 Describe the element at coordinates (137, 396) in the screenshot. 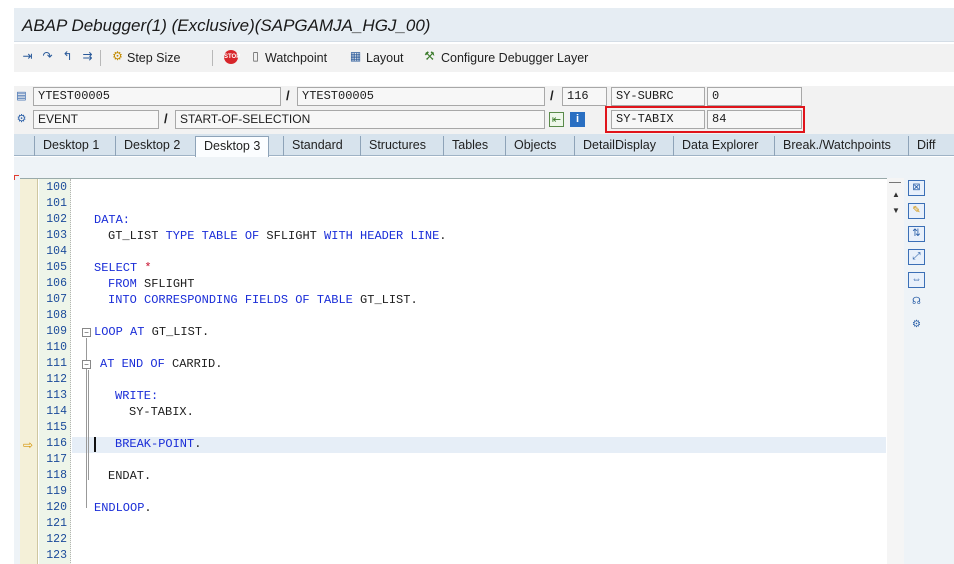

I see `code-line-113: WRITE:` at that location.